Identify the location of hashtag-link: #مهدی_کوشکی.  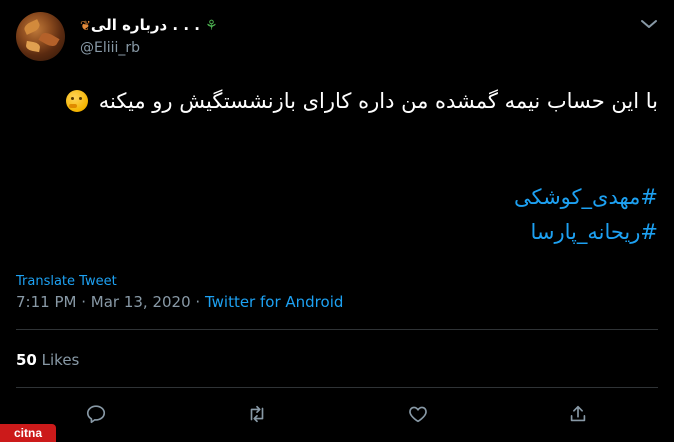
(338, 197).